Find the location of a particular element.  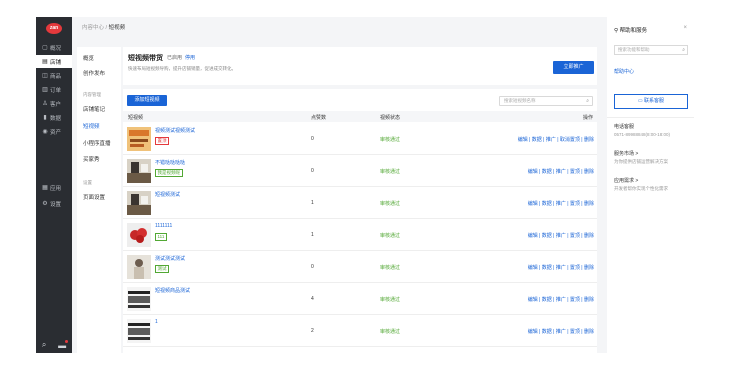

sidebar-item-label: 数据 is located at coordinates (56, 118).